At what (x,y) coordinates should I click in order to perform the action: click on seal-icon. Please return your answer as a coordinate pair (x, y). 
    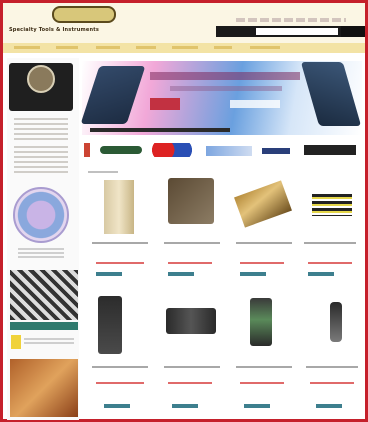
    Looking at the image, I should click on (41, 79).